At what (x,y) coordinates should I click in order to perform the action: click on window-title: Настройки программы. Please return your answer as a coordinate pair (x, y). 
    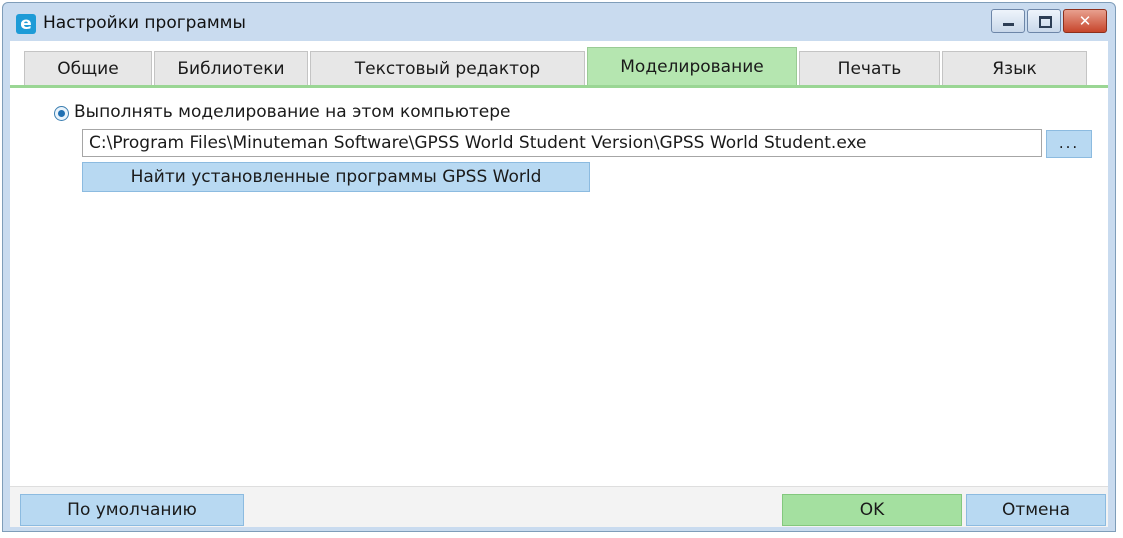
    Looking at the image, I should click on (144, 23).